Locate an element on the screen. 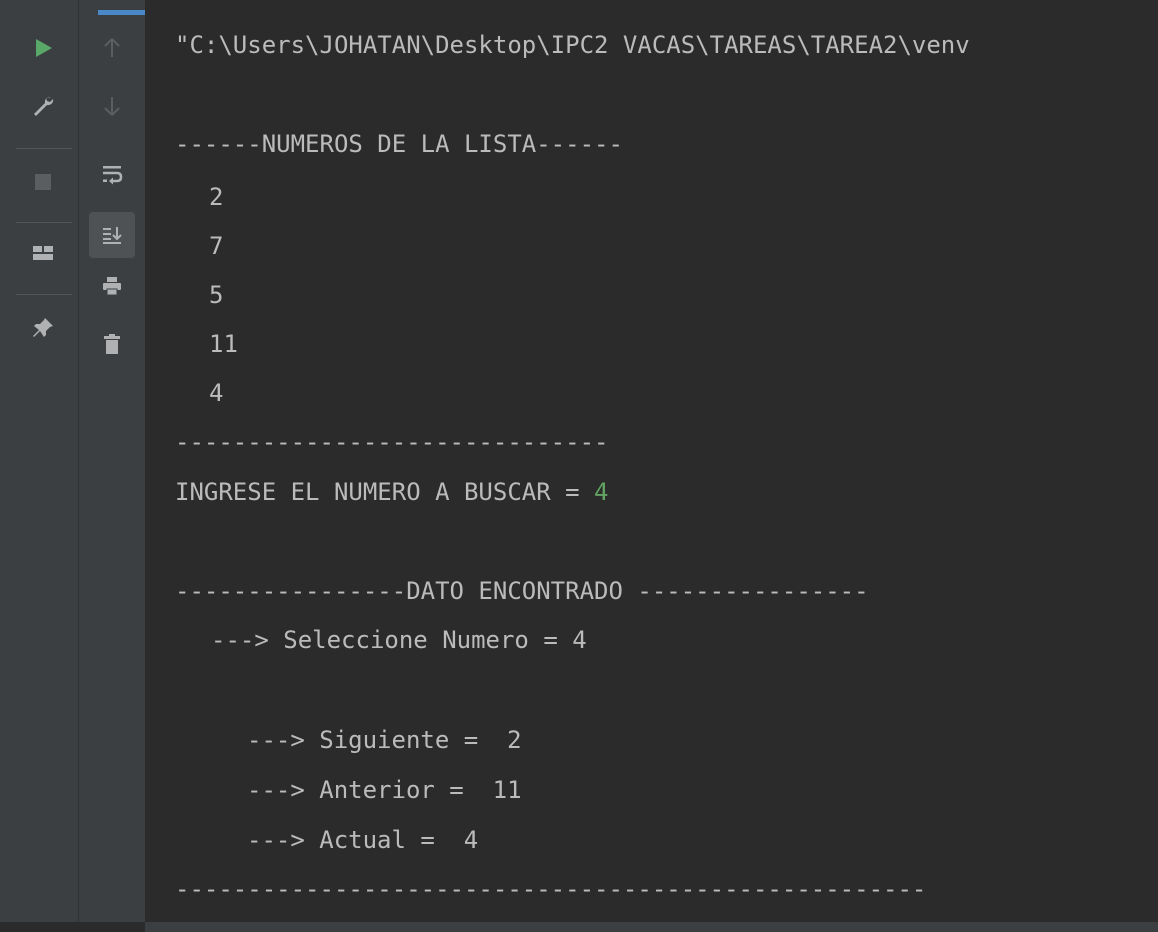 This screenshot has width=1158, height=932. rerun-button is located at coordinates (43, 48).